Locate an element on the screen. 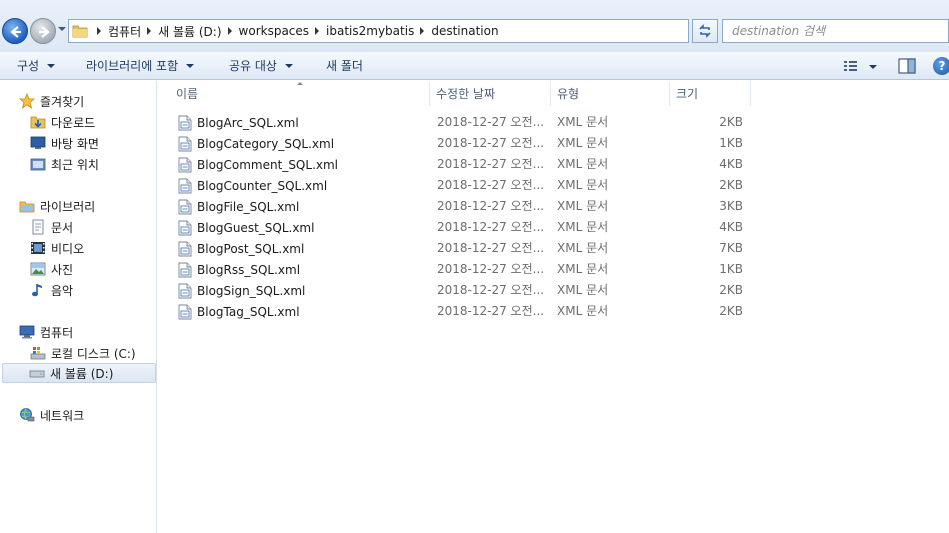 Image resolution: width=949 pixels, height=533 pixels. nav-documents: 문서 is located at coordinates (51, 227).